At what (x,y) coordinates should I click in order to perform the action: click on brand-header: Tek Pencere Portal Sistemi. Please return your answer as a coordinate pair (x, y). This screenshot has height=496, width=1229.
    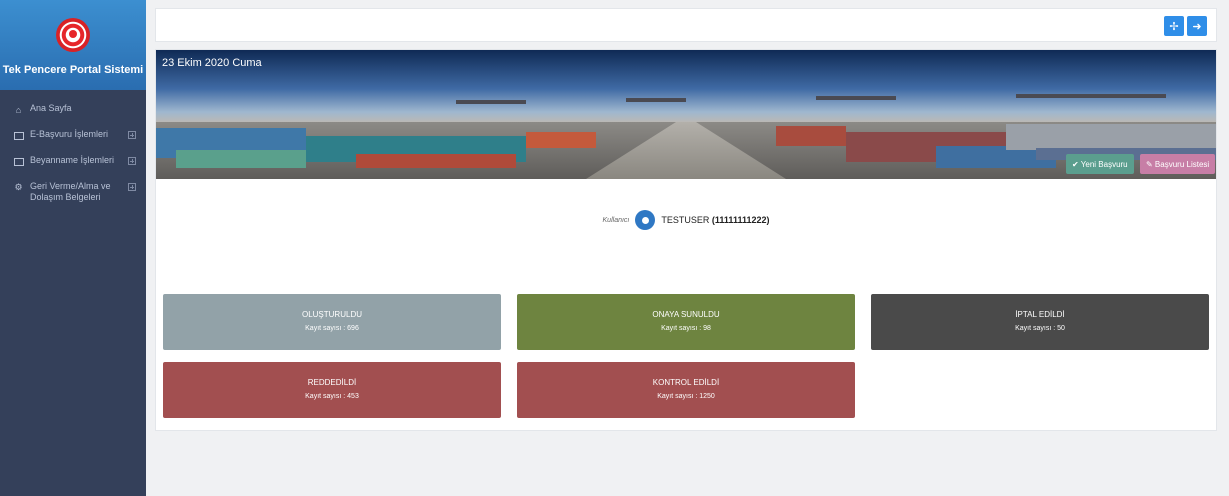
    Looking at the image, I should click on (73, 45).